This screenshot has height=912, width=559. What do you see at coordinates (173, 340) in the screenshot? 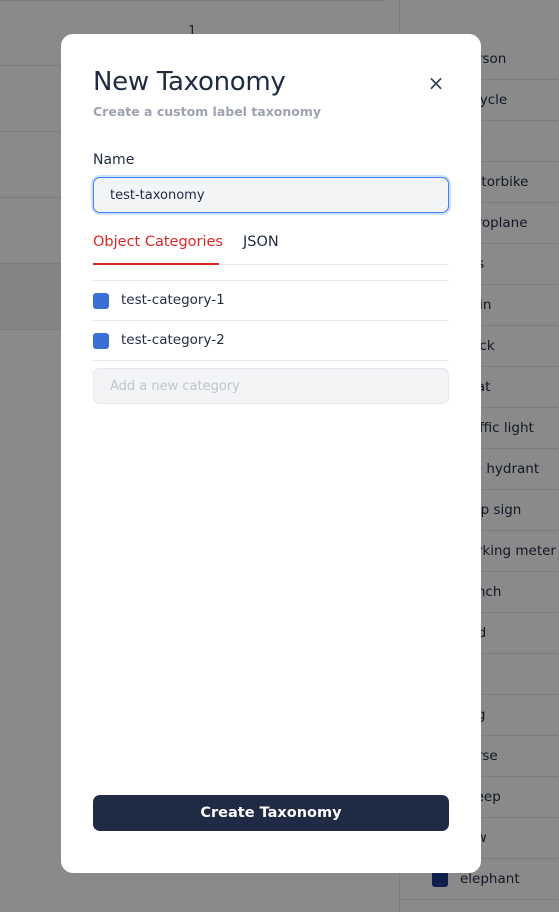
I see `category-label: test-category-2` at bounding box center [173, 340].